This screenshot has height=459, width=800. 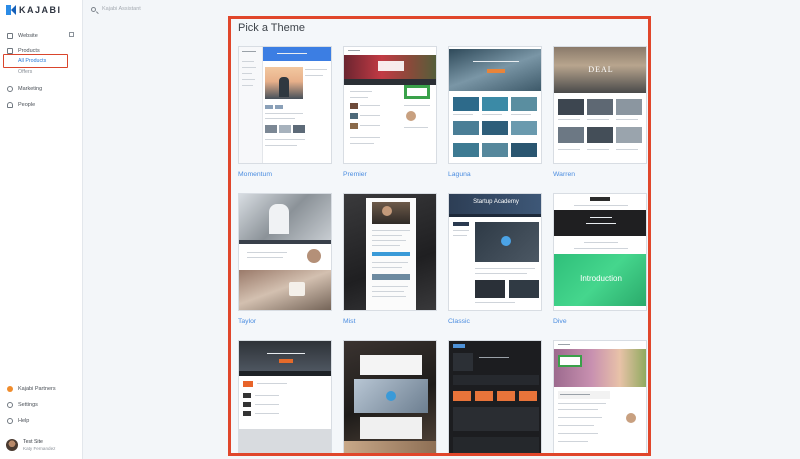 I want to click on sidebar-item-label: Kajabi Partners, so click(x=37, y=388).